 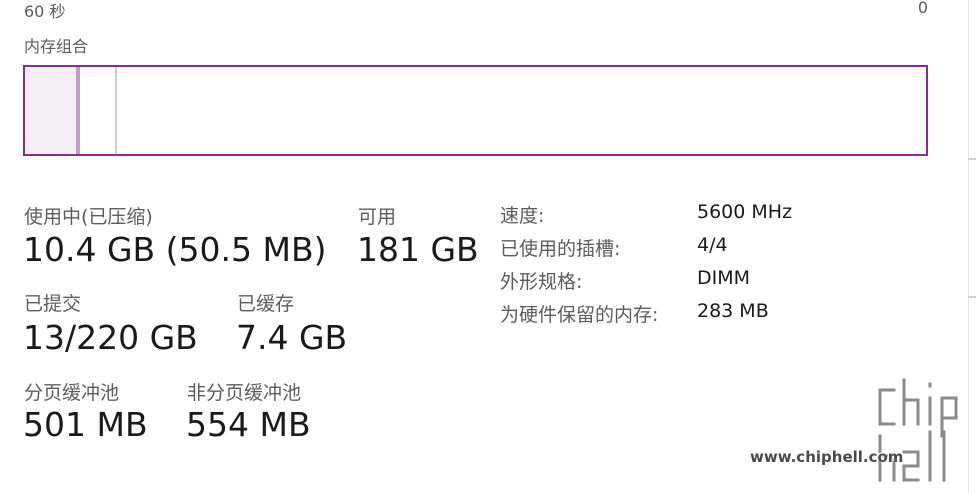 I want to click on scroll-marker-upper, so click(x=972, y=159).